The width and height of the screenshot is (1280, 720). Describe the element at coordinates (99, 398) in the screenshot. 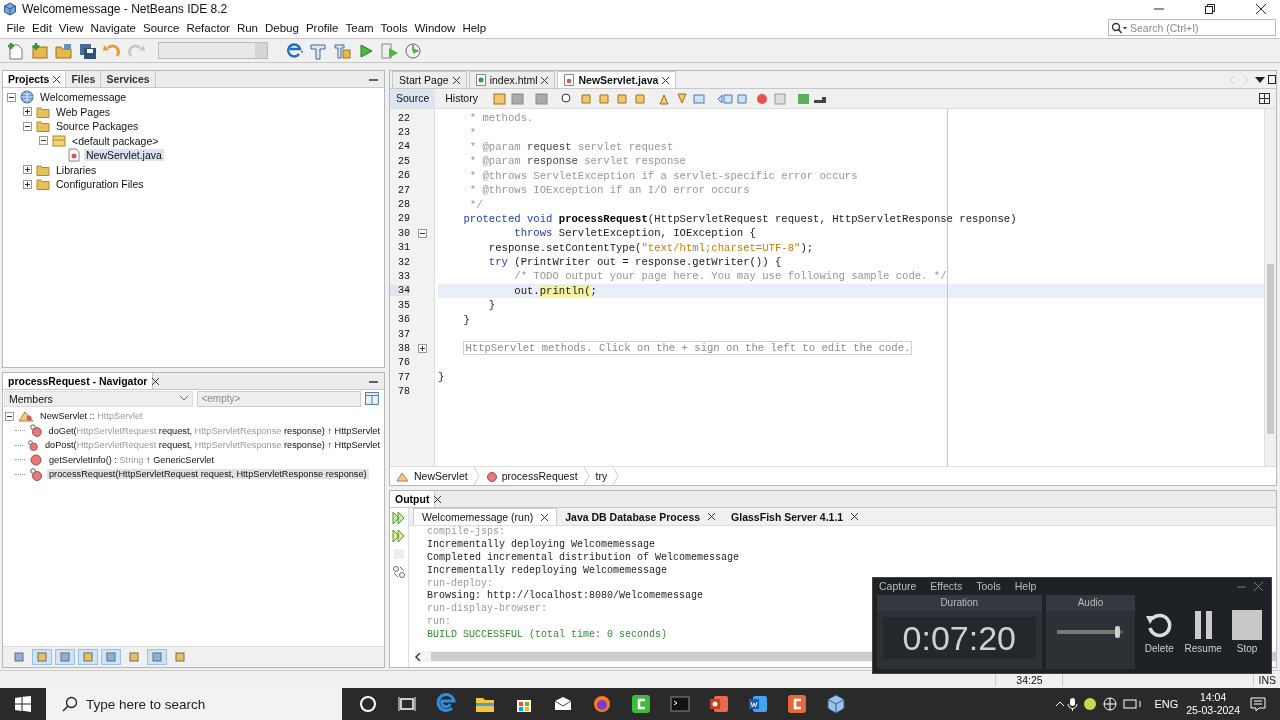

I see `members-dropdown: Members` at that location.